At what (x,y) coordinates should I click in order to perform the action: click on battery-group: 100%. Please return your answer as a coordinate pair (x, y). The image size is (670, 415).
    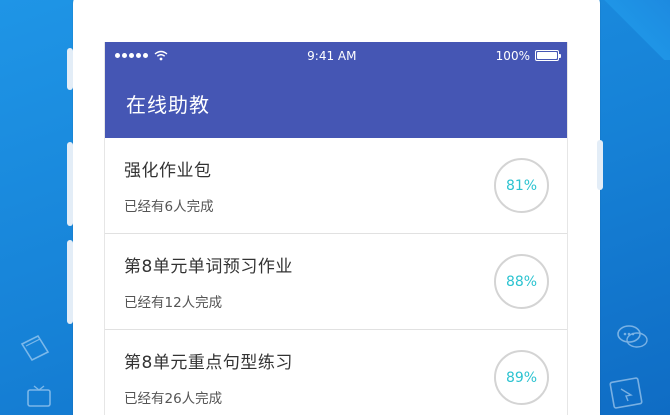
    Looking at the image, I should click on (528, 55).